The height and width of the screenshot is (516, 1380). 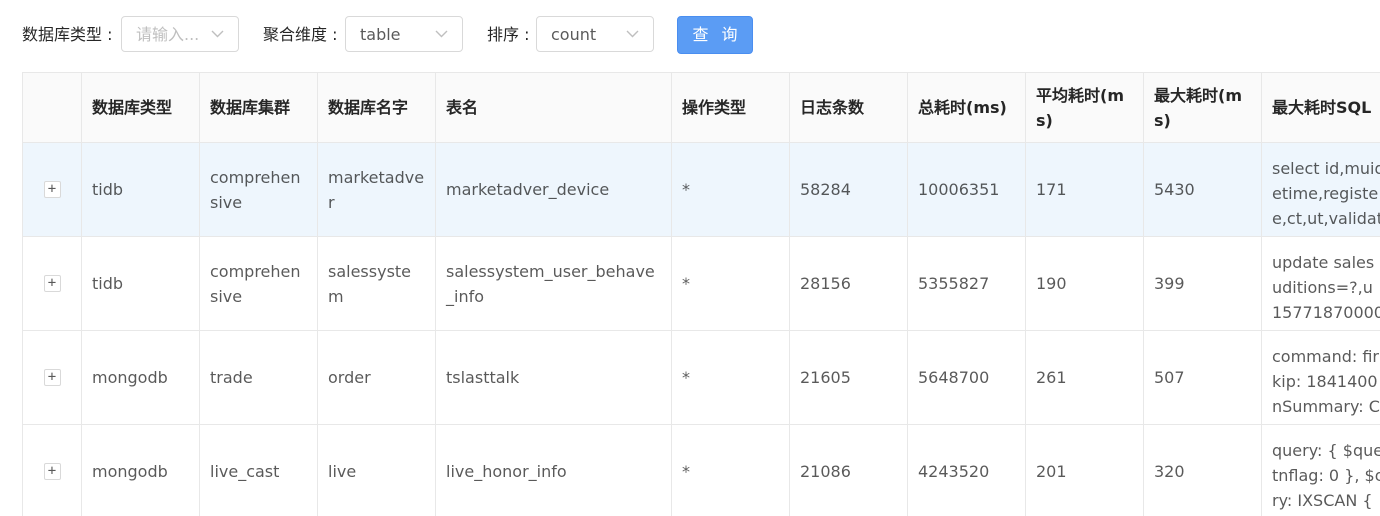 I want to click on header-avg-ms: 平均耗时(ms), so click(x=1084, y=107).